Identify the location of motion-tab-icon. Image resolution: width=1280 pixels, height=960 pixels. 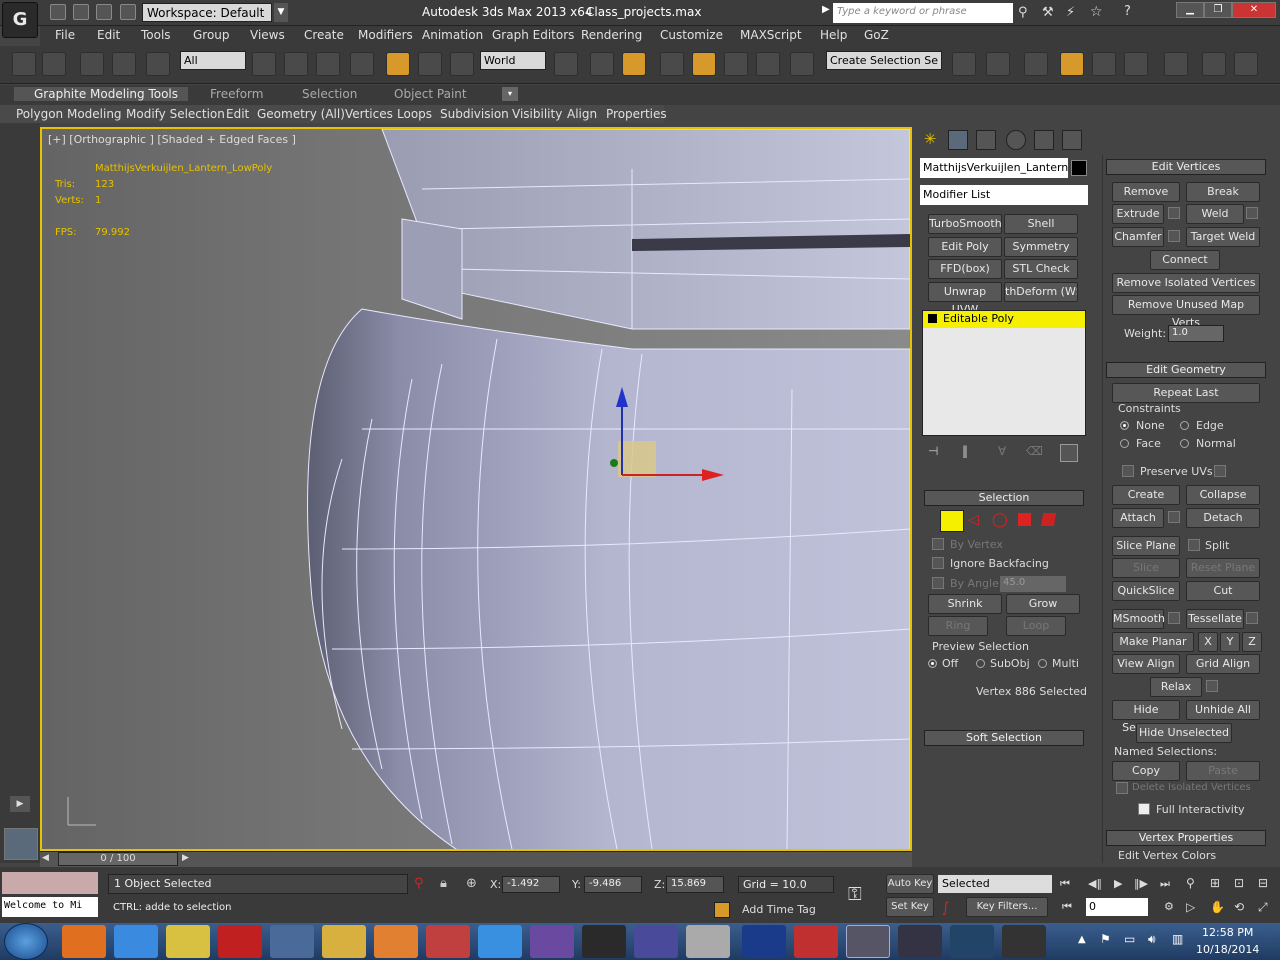
(1016, 140).